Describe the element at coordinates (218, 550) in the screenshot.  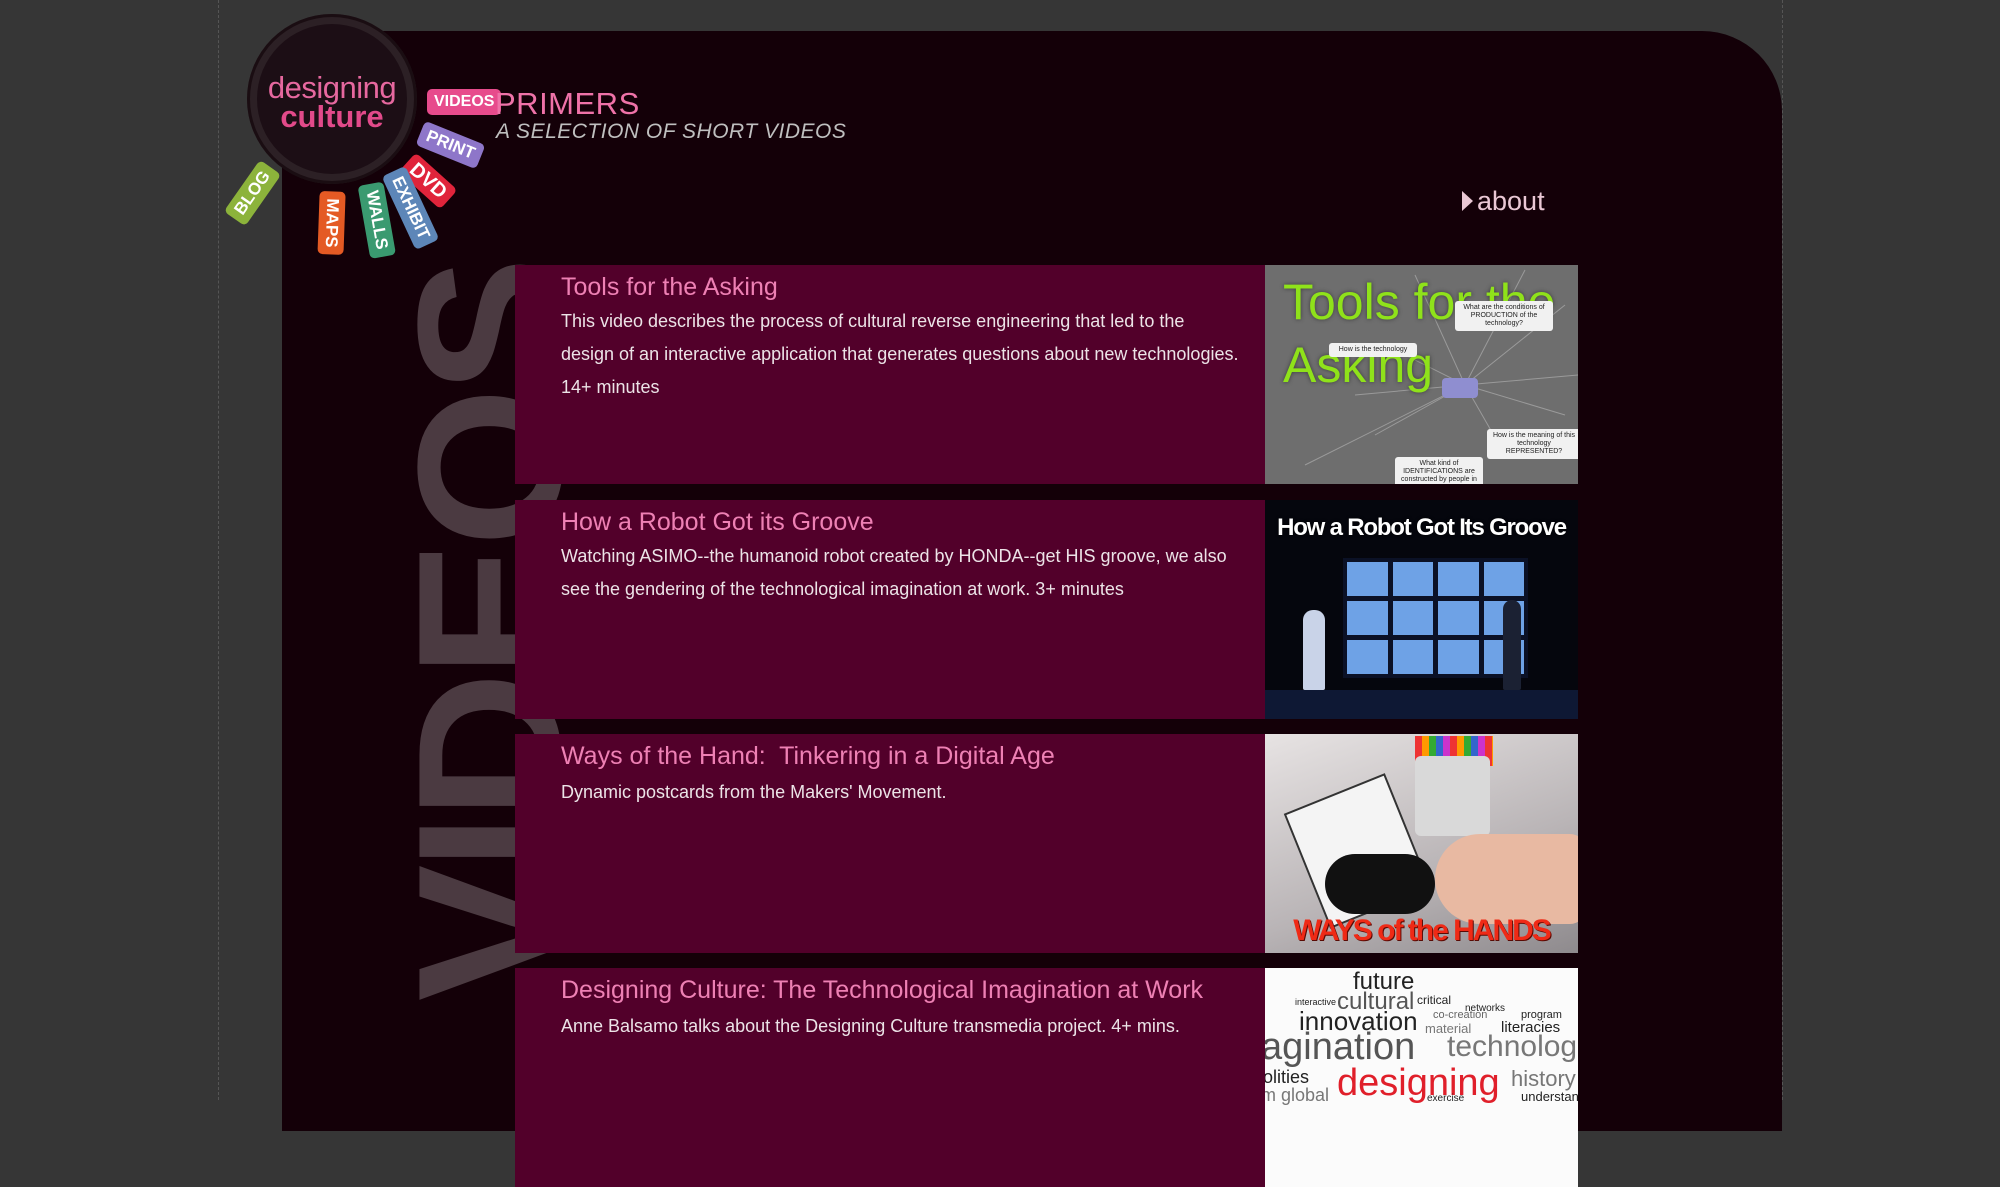
I see `layout-guide-left` at that location.